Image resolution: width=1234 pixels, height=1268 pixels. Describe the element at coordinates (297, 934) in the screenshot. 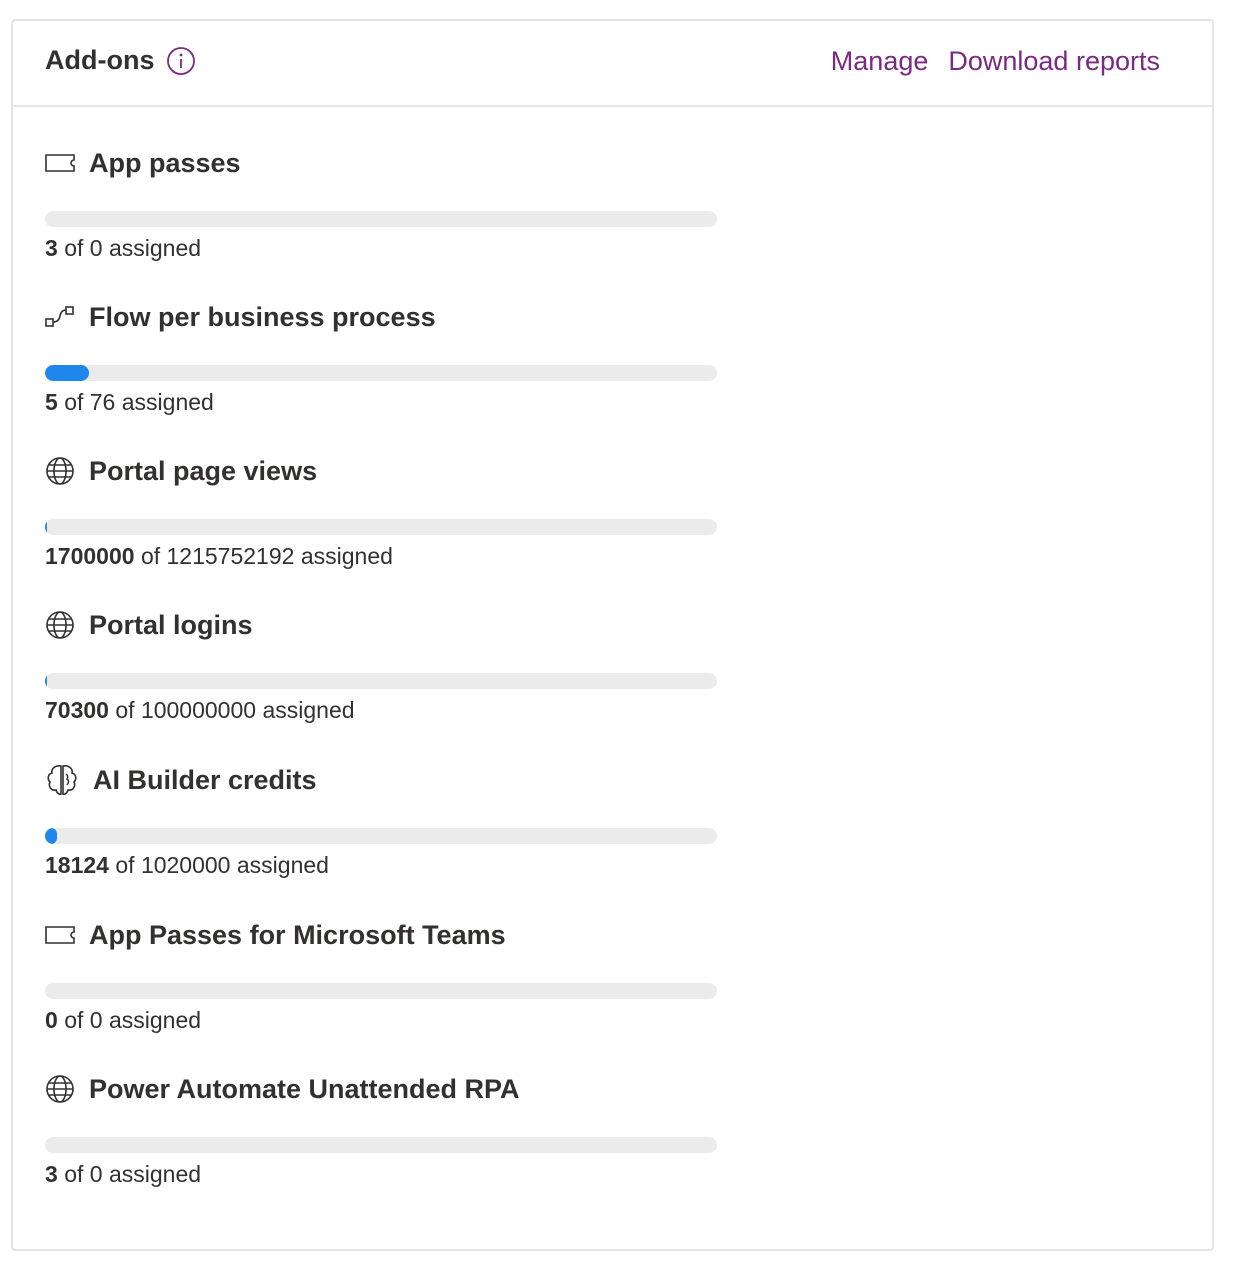

I see `addon-name: App Passes for Microsoft Teams` at that location.